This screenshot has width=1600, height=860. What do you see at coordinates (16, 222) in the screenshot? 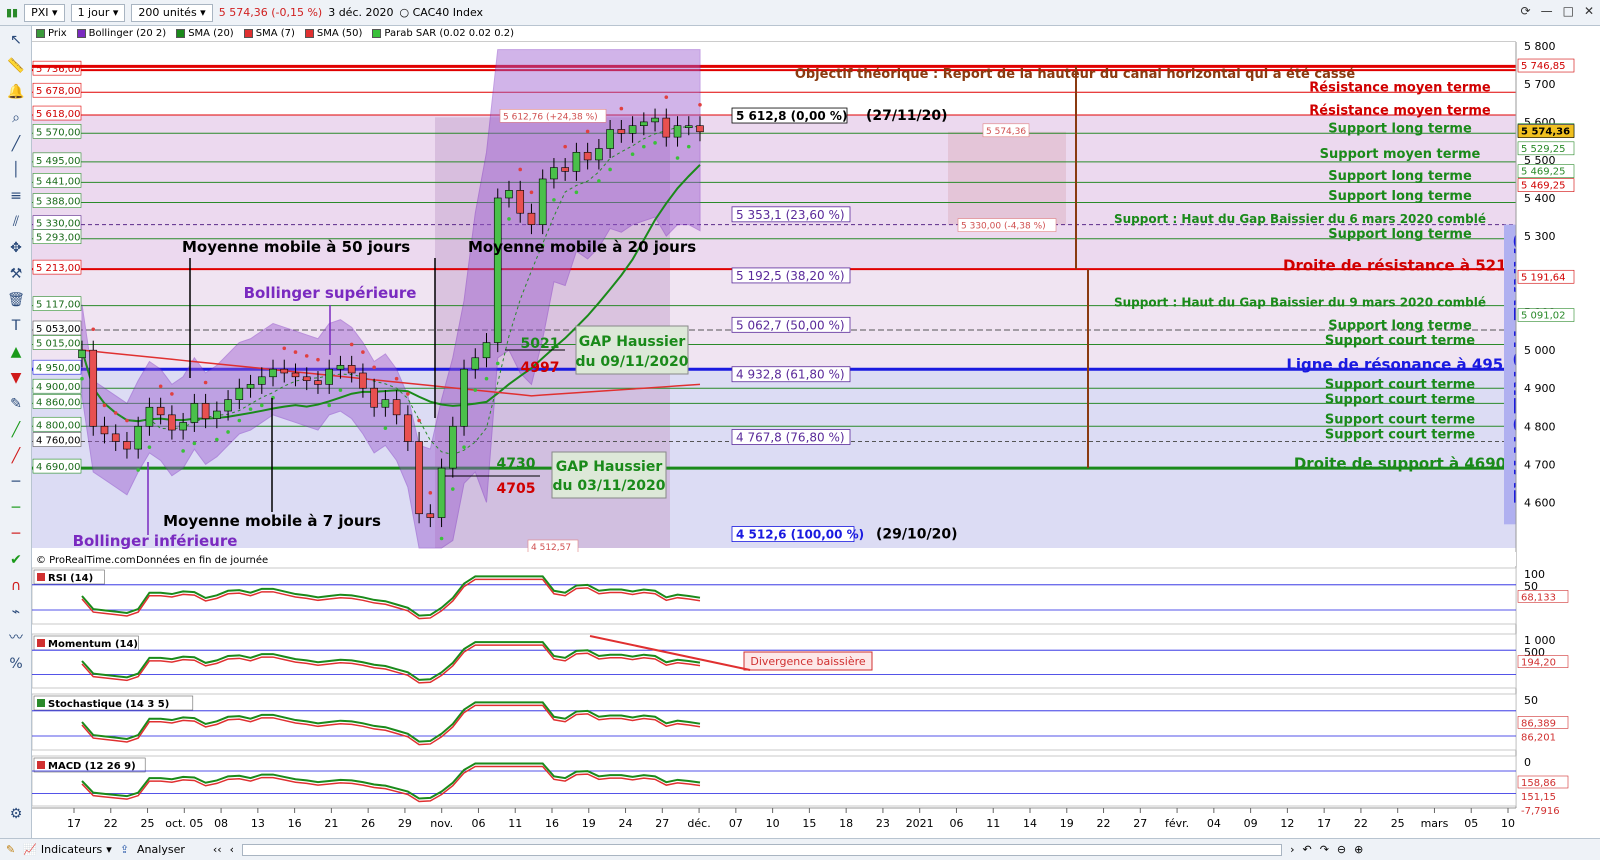
I see `channel-icon: ⫽` at bounding box center [16, 222].